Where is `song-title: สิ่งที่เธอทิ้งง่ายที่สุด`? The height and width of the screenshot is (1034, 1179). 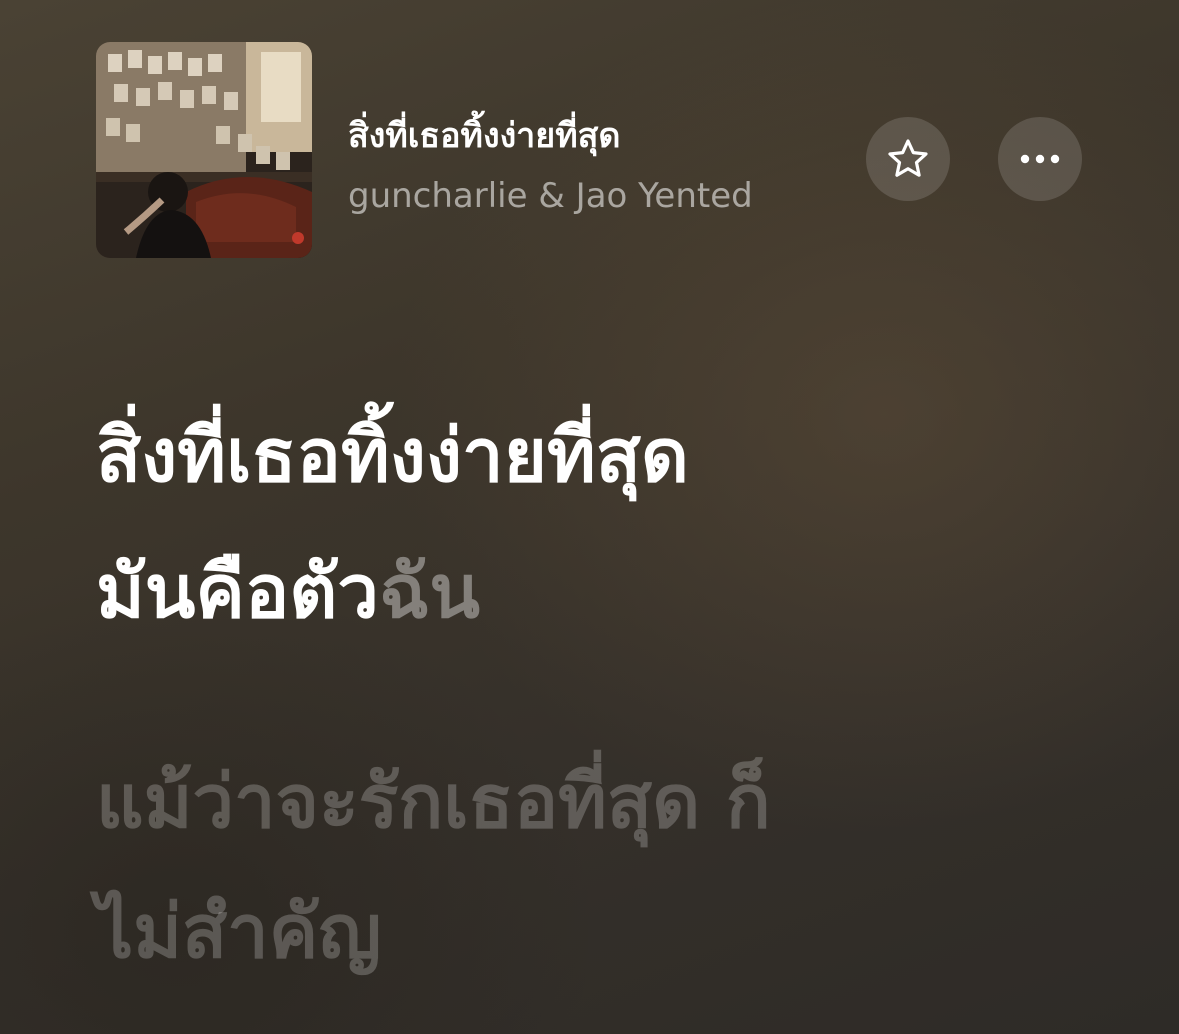 song-title: สิ่งที่เธอทิ้งง่ายที่สุด is located at coordinates (484, 135).